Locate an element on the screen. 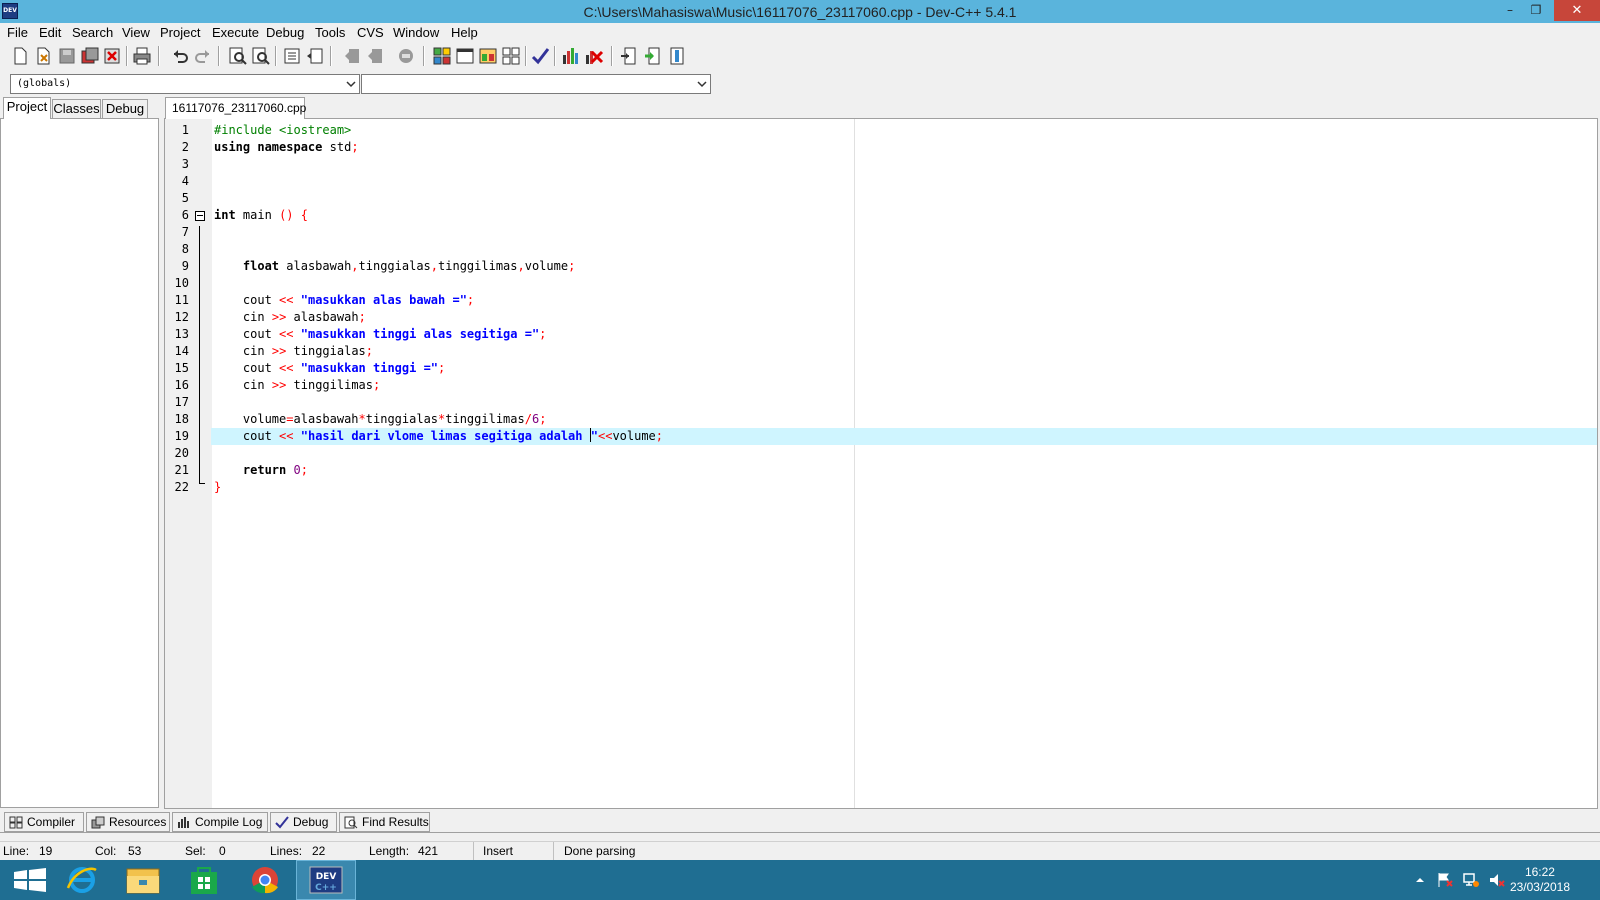  minimize-button: – is located at coordinates (1510, 10).